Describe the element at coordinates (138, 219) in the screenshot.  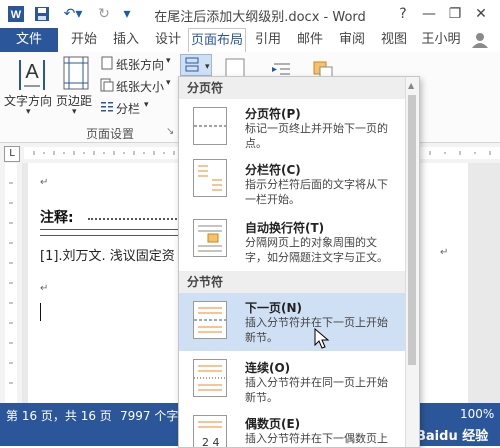
I see `heading-leader-line` at that location.